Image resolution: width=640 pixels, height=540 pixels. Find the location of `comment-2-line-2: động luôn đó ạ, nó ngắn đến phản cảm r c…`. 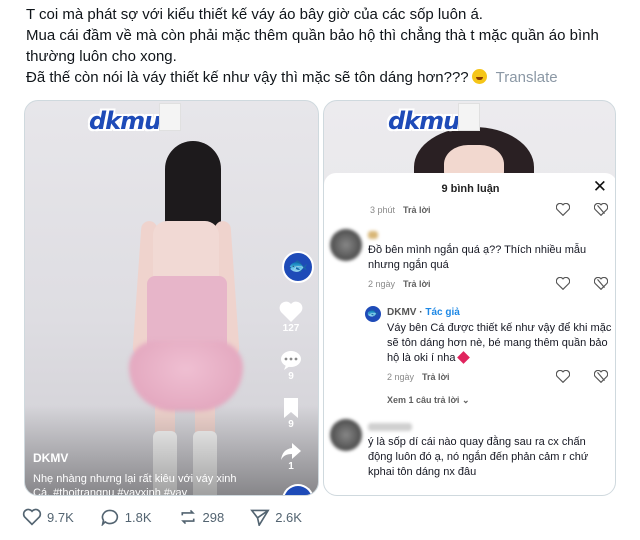

comment-2-line-2: động luôn đó ạ, nó ngắn đến phản cảm r c… is located at coordinates (478, 457).